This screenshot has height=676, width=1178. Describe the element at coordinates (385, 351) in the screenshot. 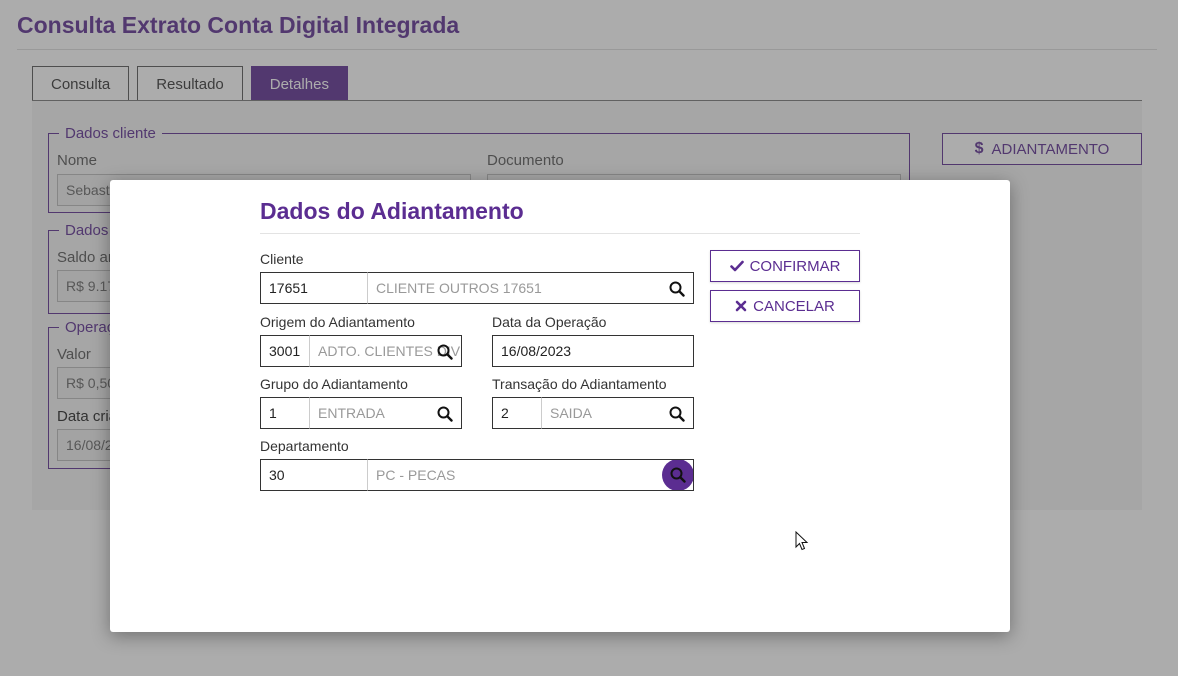

I see `origem-desc-field: ADTO. CLIENTES DIVERSOS` at that location.